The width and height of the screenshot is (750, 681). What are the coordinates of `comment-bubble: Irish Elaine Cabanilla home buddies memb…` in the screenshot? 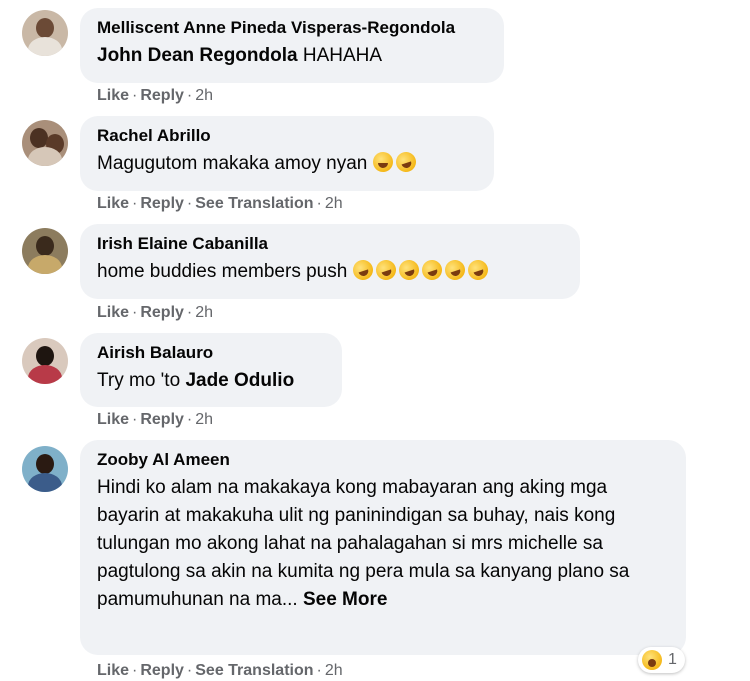 It's located at (330, 261).